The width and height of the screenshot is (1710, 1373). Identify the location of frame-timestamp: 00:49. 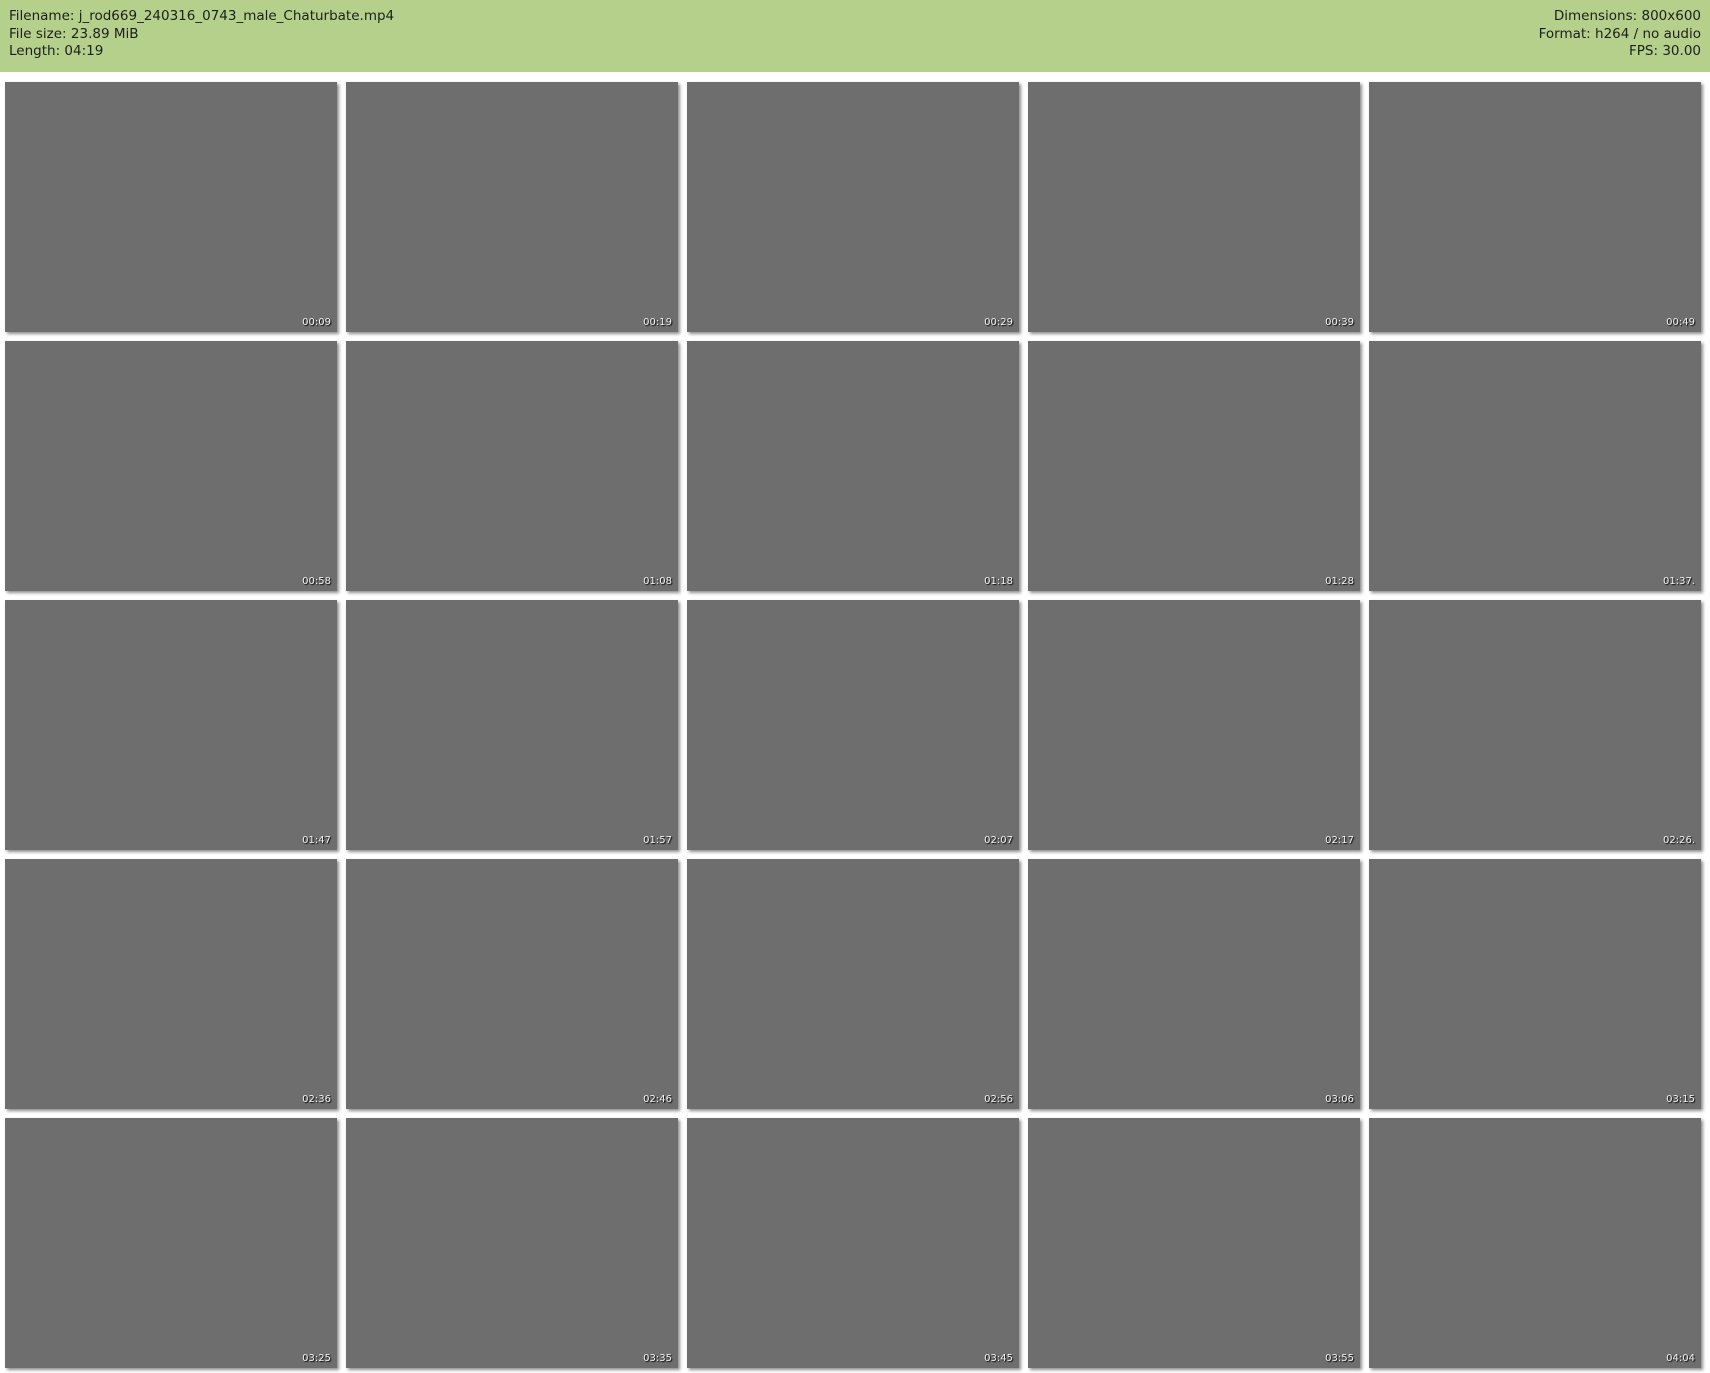
(1680, 322).